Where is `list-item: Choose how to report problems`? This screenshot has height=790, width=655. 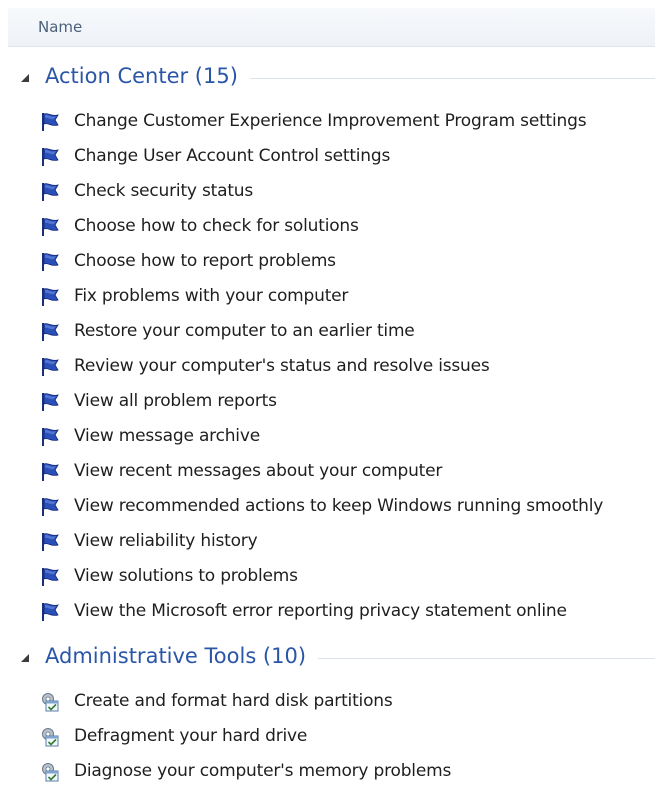 list-item: Choose how to report problems is located at coordinates (327, 262).